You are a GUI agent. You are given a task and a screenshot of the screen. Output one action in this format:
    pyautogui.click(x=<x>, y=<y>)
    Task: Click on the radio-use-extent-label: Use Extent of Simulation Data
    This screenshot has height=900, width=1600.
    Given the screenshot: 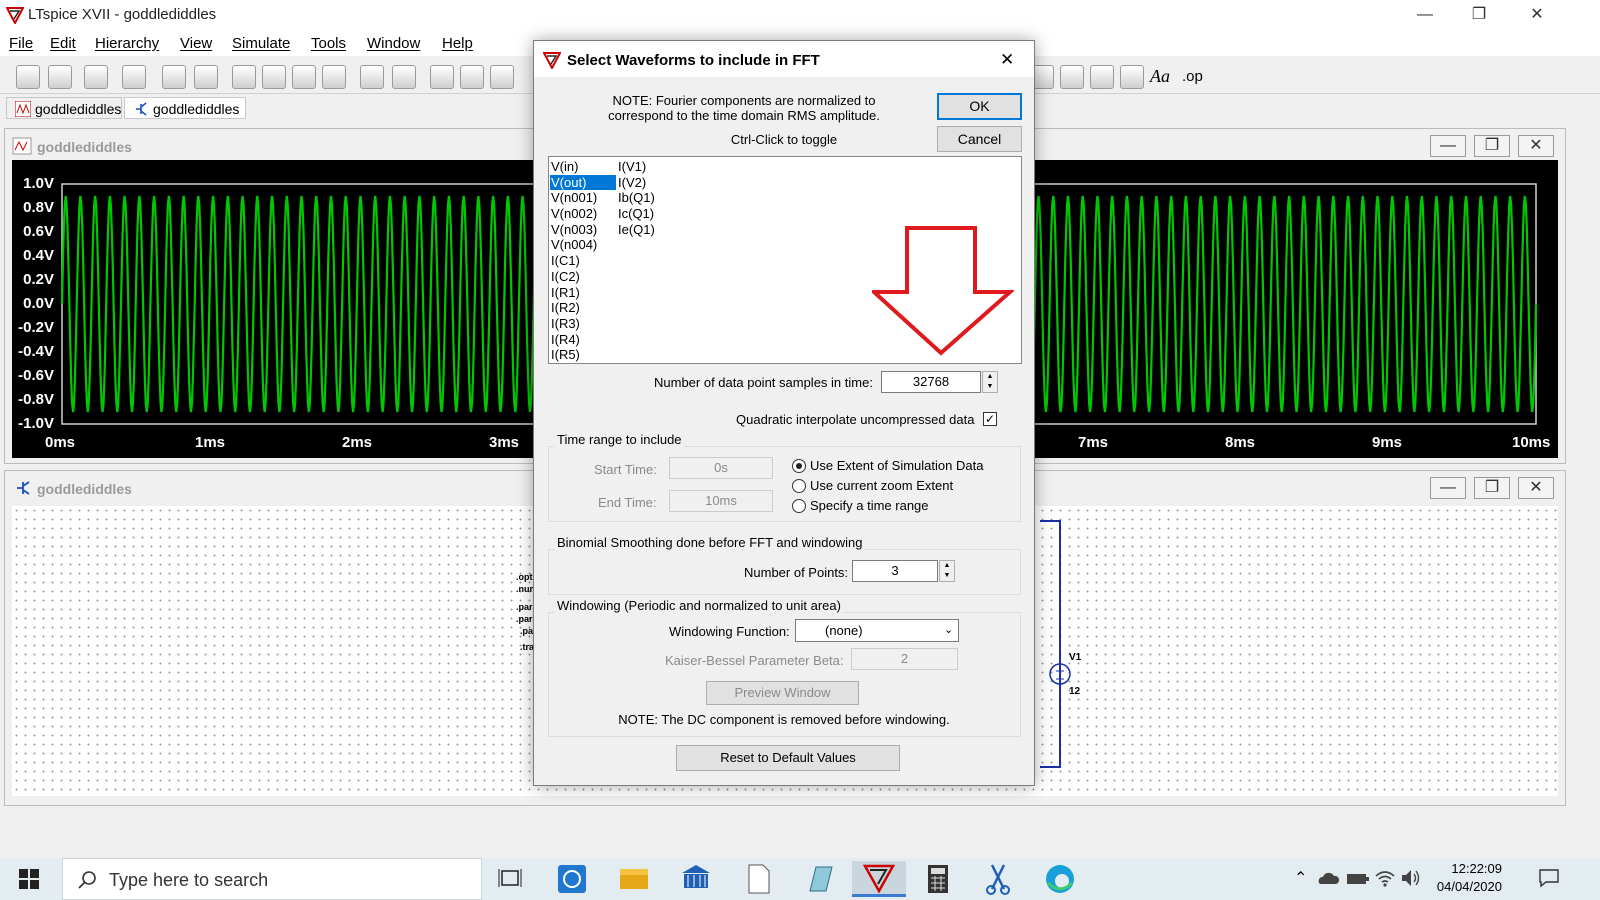 What is the action you would take?
    pyautogui.click(x=896, y=465)
    